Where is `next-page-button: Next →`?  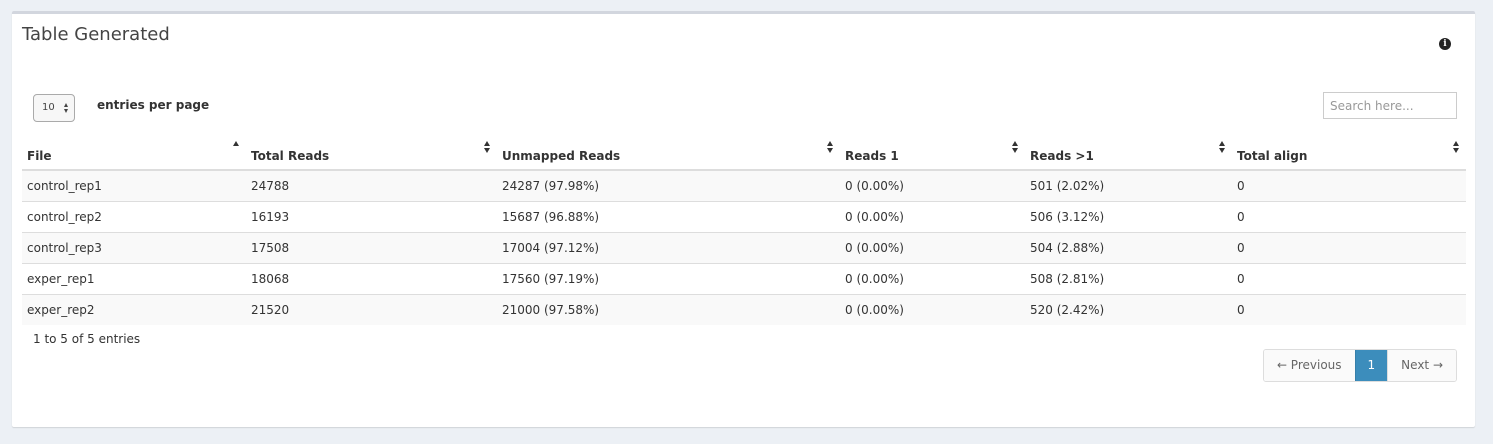
next-page-button: Next → is located at coordinates (1421, 365).